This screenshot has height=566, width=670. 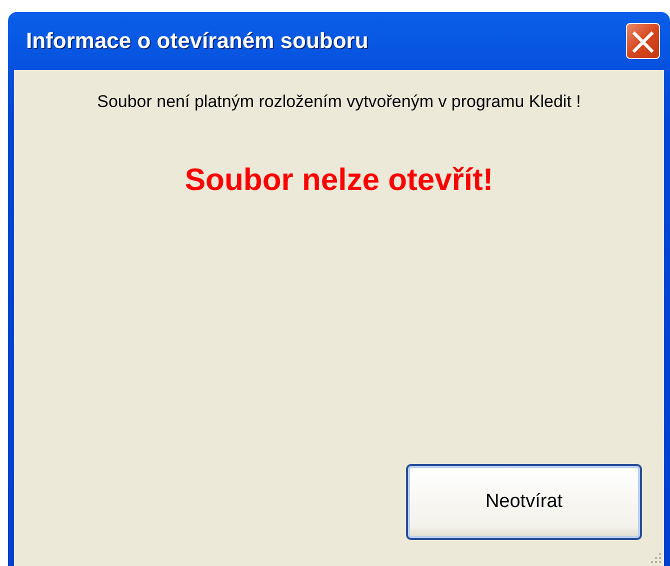 What do you see at coordinates (197, 41) in the screenshot?
I see `window-title: Informace o otevíraném souboru` at bounding box center [197, 41].